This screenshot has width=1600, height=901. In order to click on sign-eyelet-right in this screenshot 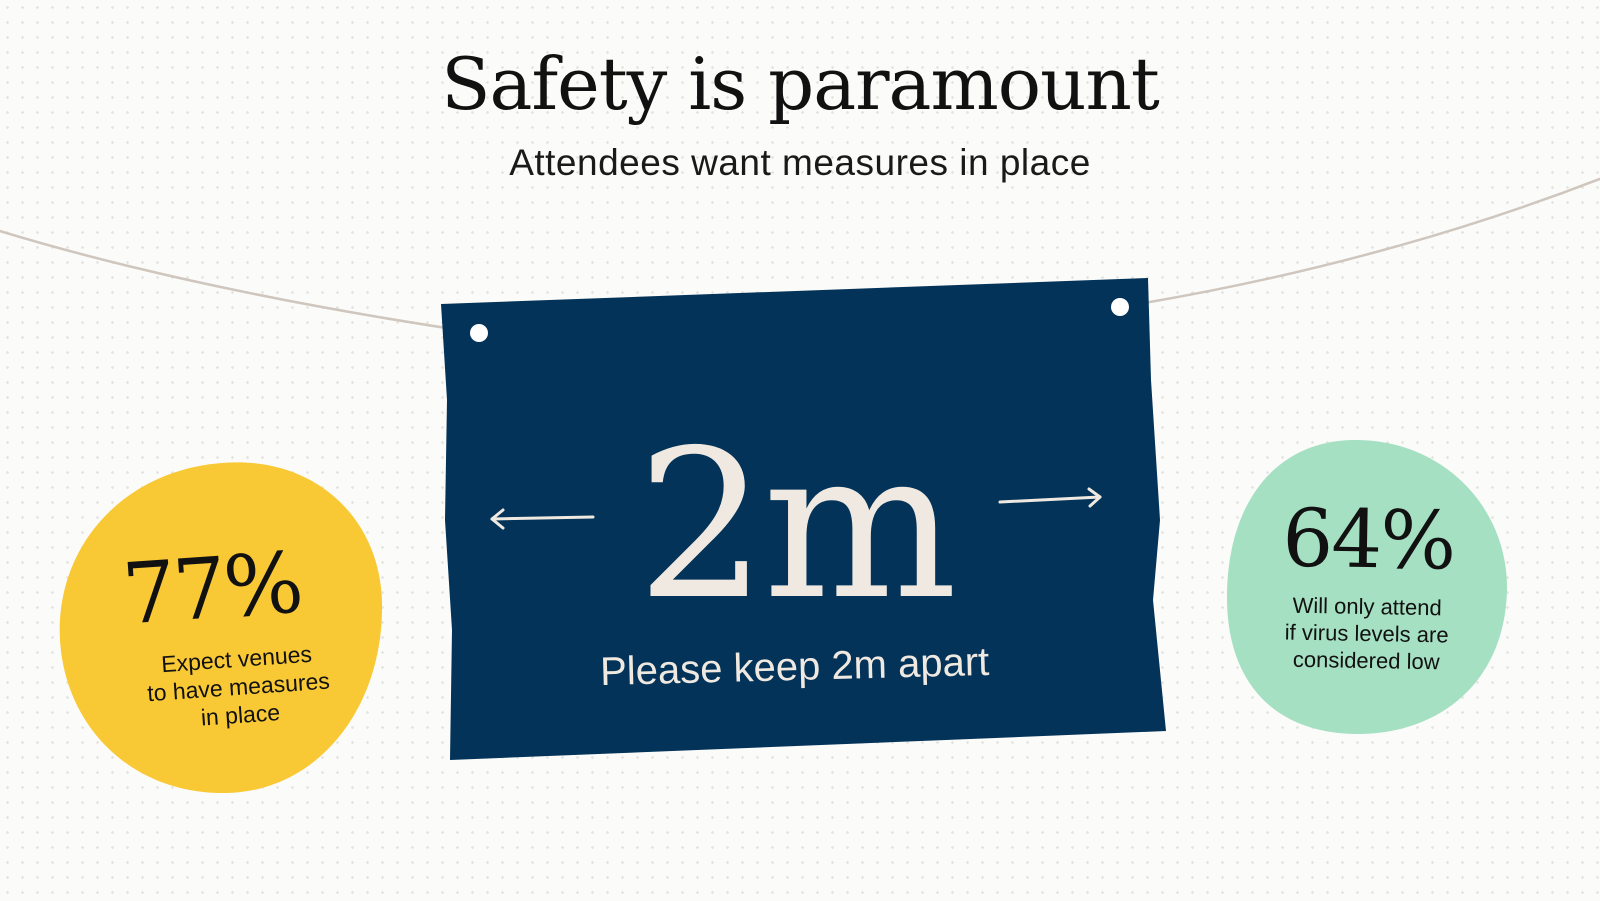, I will do `click(1120, 307)`.